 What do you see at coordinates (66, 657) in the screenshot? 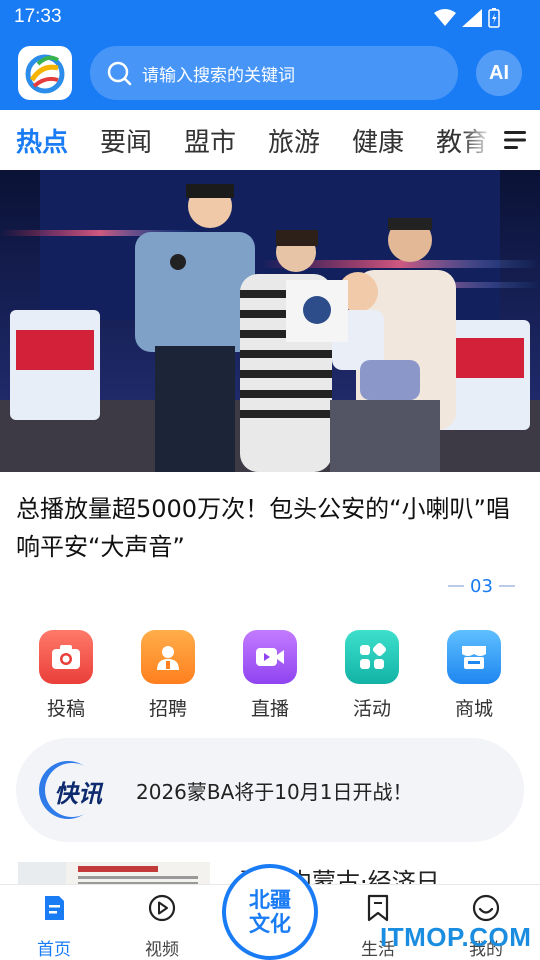
I see `camera-icon` at bounding box center [66, 657].